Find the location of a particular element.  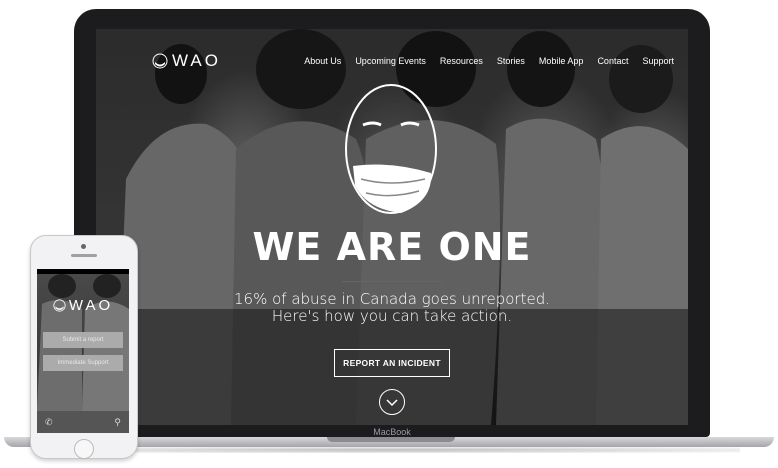

hero-divider is located at coordinates (392, 281).